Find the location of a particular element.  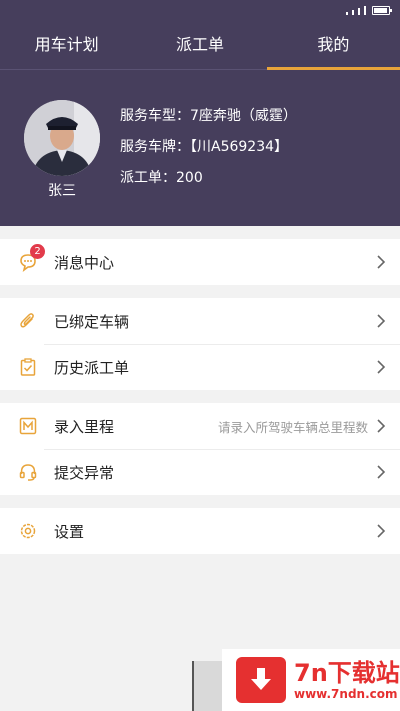

menu-group-tools: 录入里程 请录入所驾驶车辆总里程数 提交异常 is located at coordinates (200, 449).